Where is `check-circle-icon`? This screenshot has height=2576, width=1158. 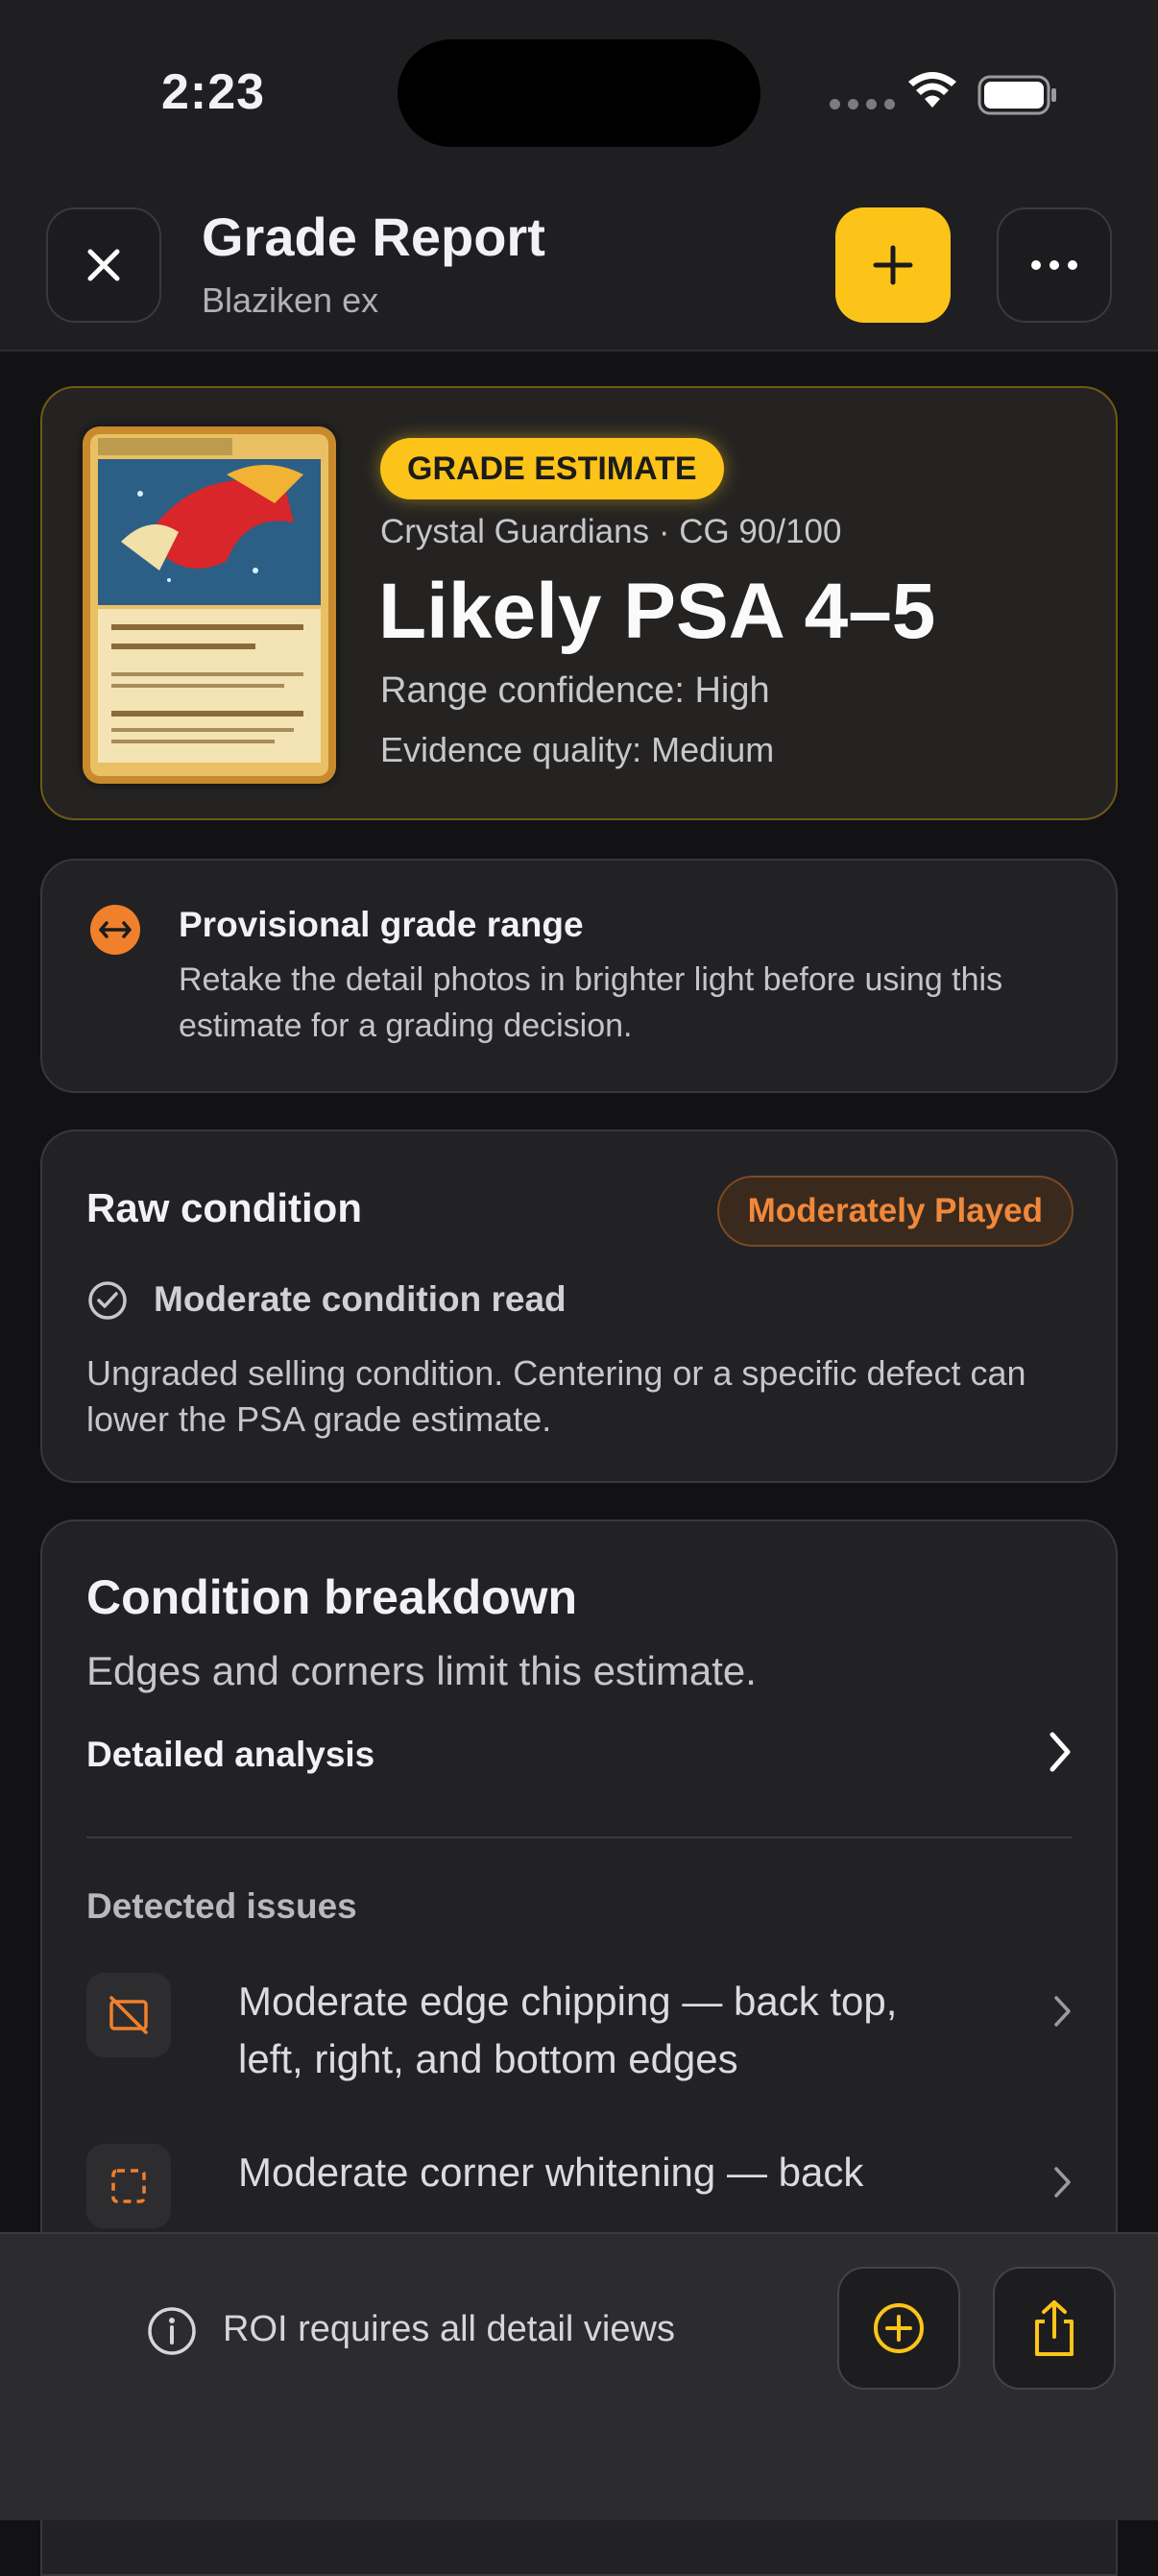
check-circle-icon is located at coordinates (107, 1300).